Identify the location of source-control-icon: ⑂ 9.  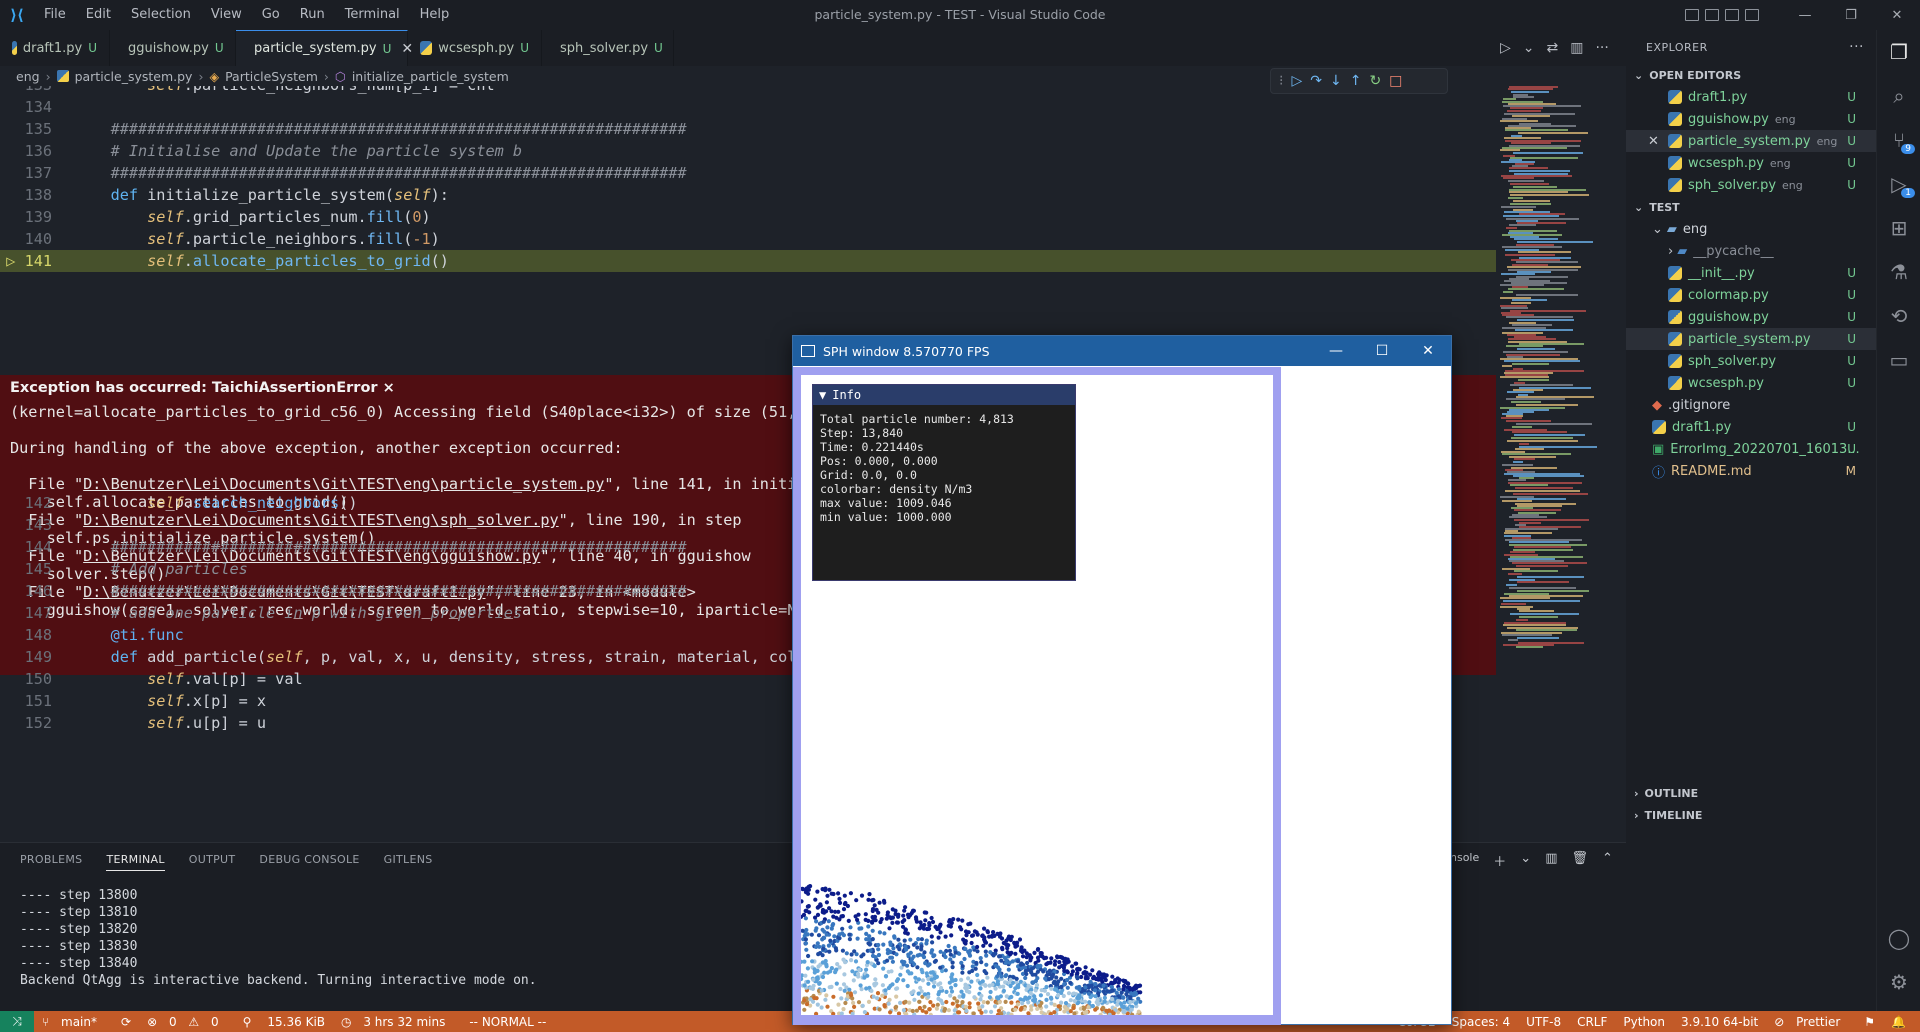
(1898, 140).